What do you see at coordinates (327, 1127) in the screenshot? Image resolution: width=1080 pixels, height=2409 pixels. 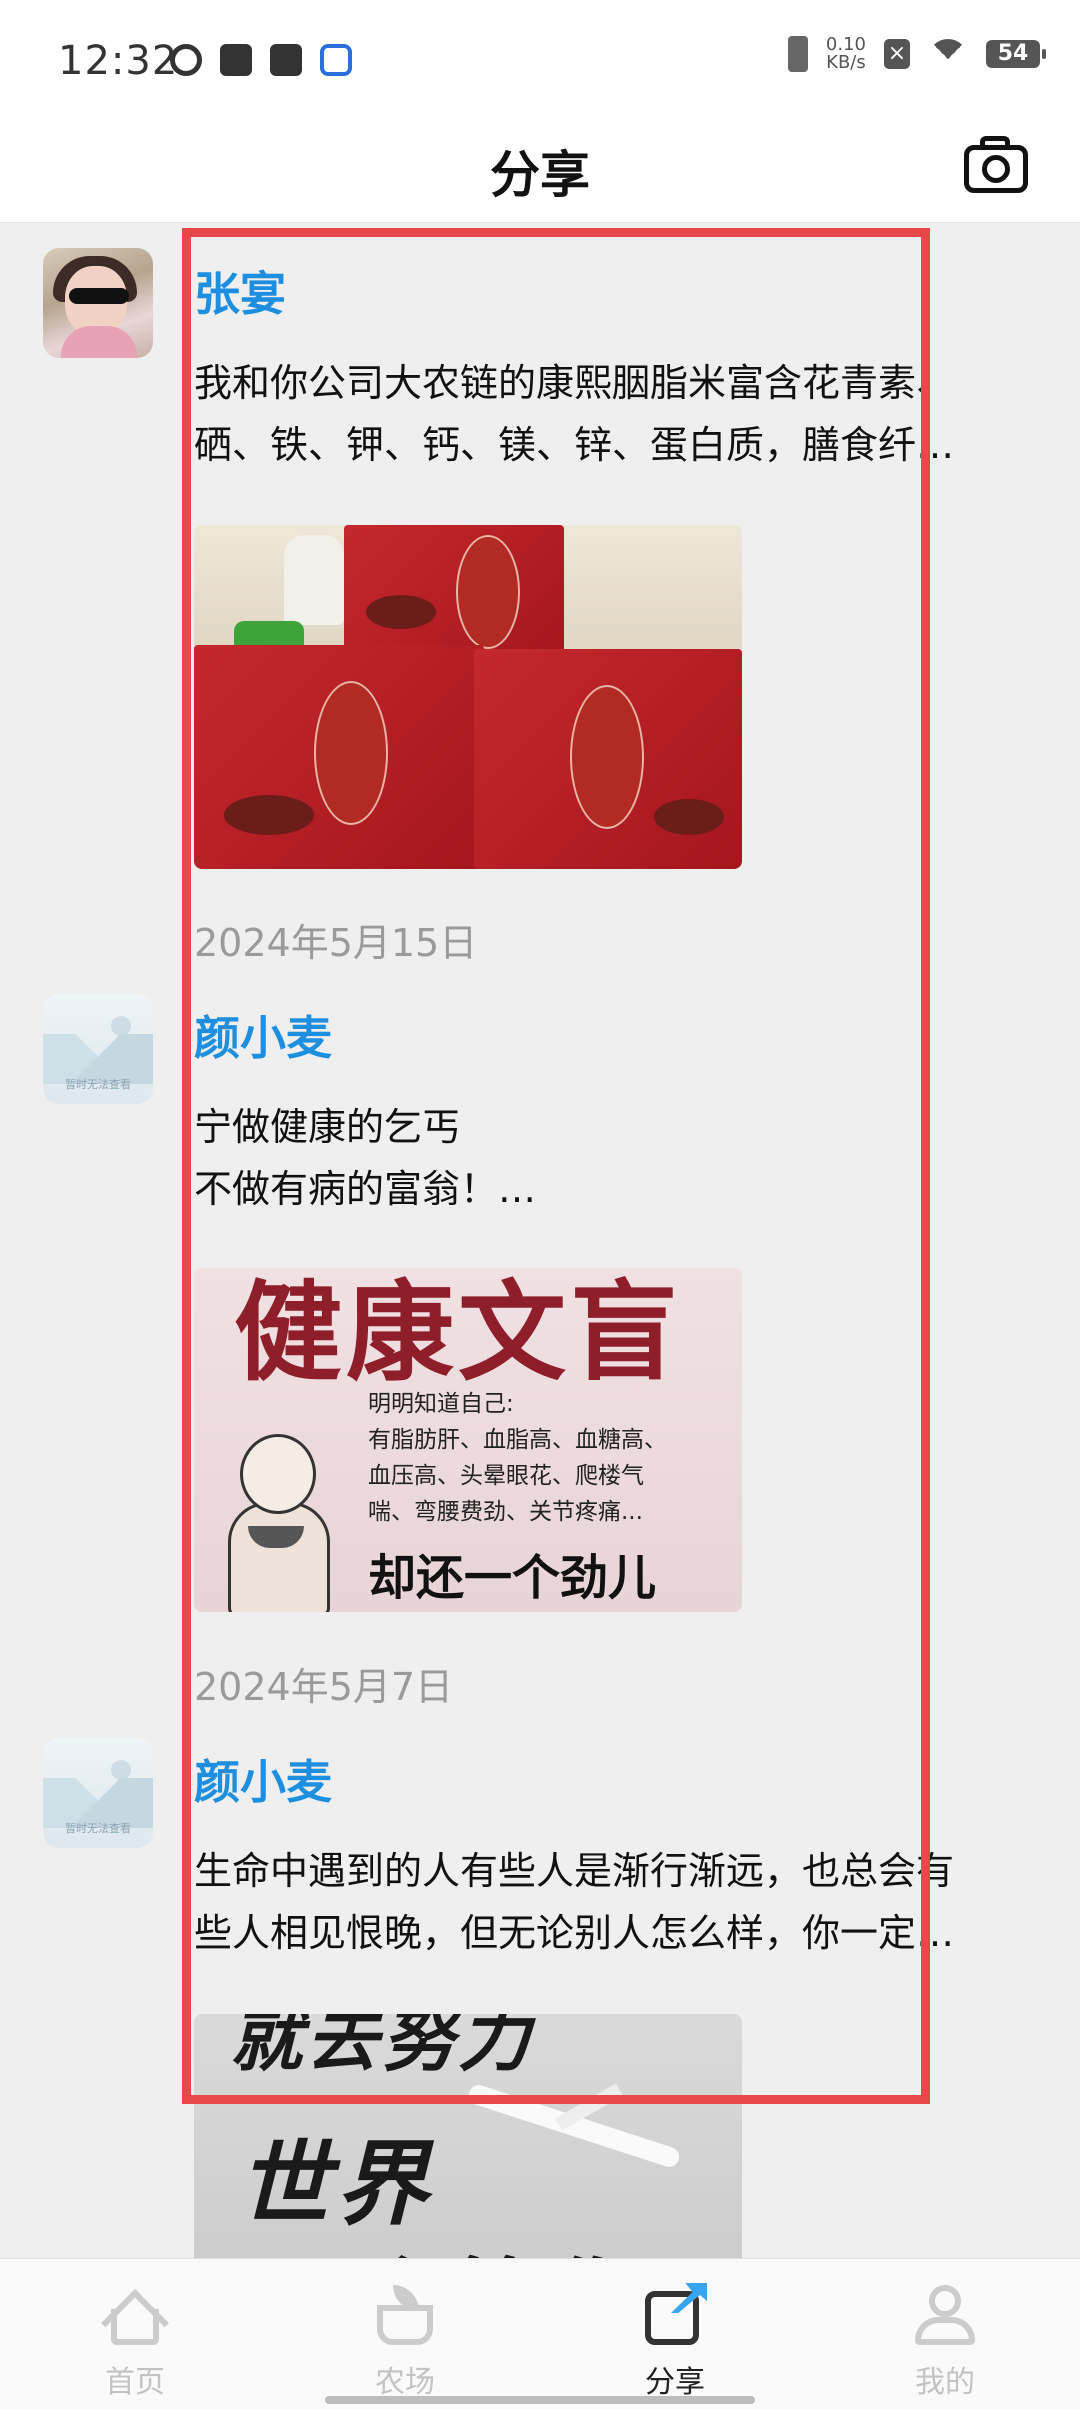 I see `post-content-line: 宁做健康的乞丐` at bounding box center [327, 1127].